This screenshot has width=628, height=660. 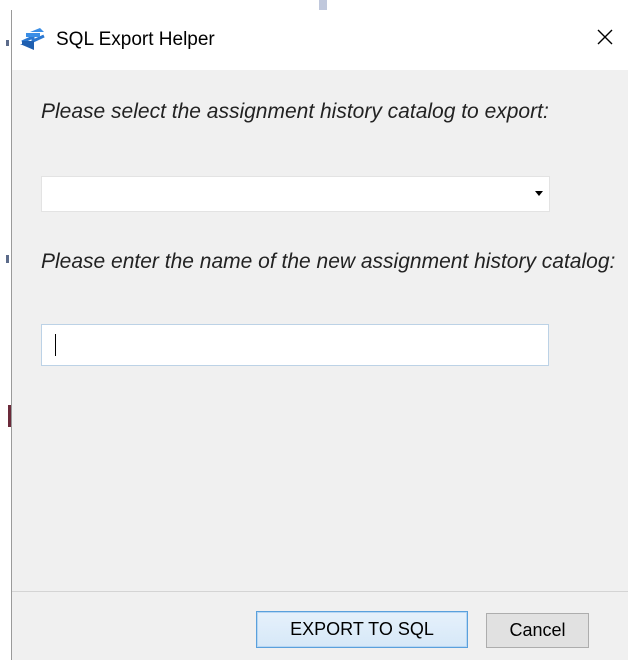 What do you see at coordinates (539, 193) in the screenshot?
I see `chevron-down-icon` at bounding box center [539, 193].